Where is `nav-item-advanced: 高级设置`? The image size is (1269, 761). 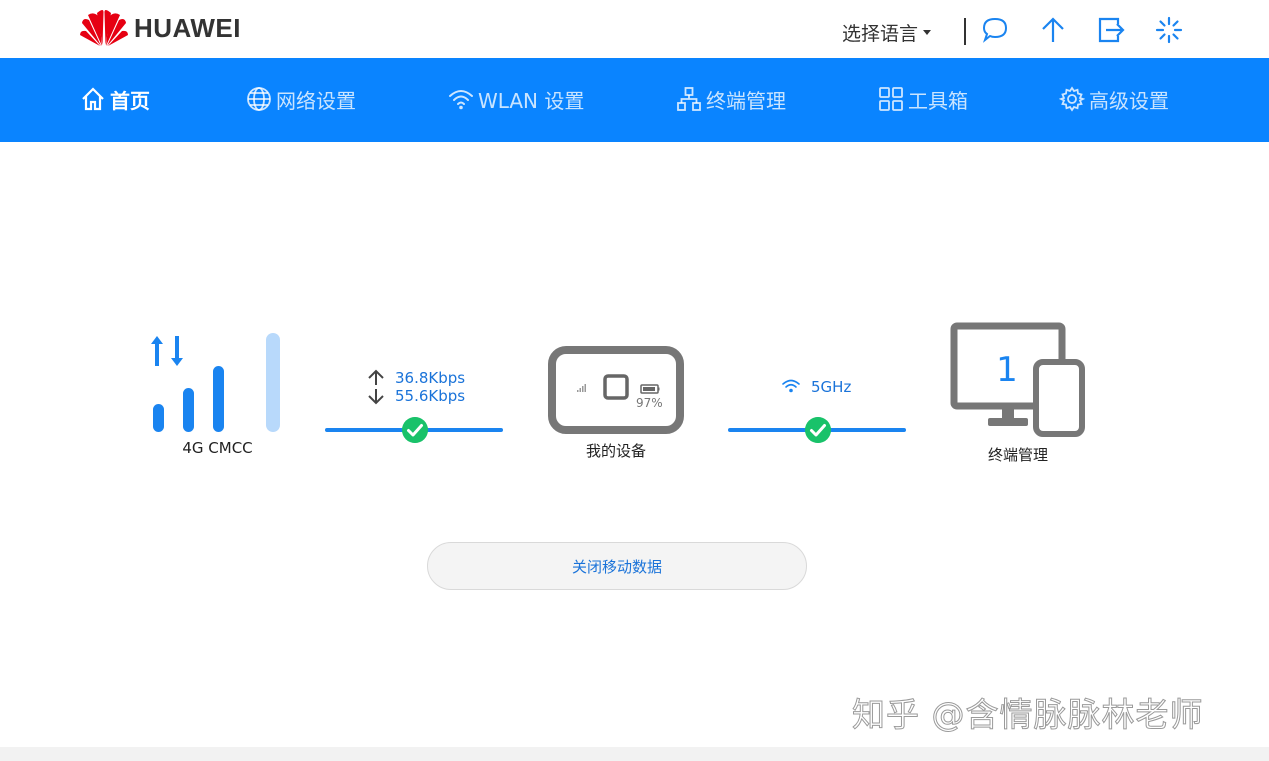
nav-item-advanced: 高级设置 is located at coordinates (1114, 99).